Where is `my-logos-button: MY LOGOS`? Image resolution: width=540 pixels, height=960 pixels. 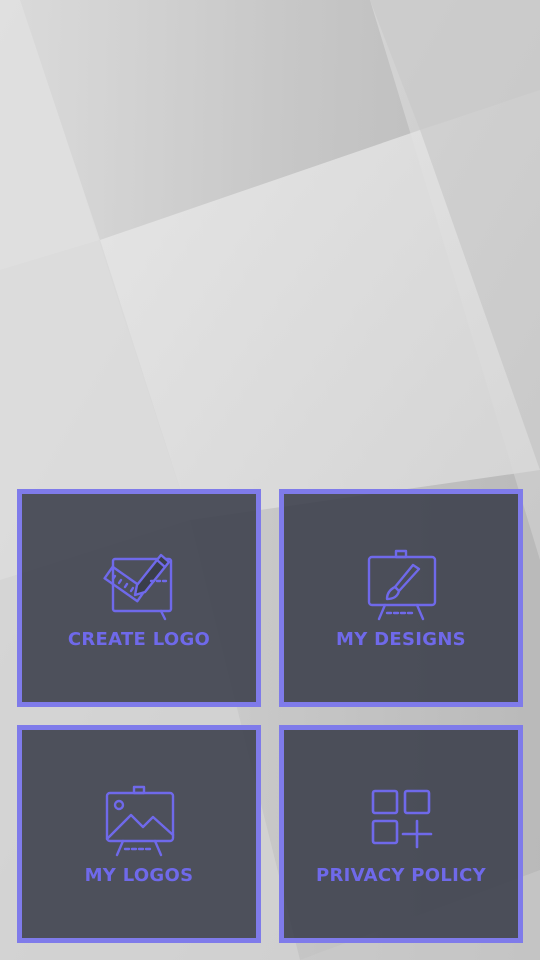
my-logos-button: MY LOGOS is located at coordinates (139, 834).